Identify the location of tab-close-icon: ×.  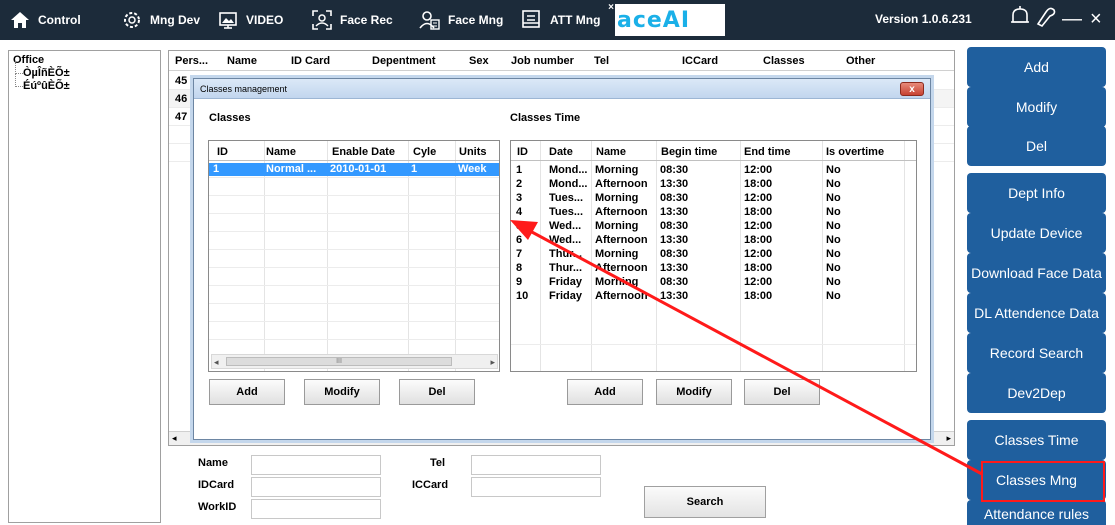
(611, 7).